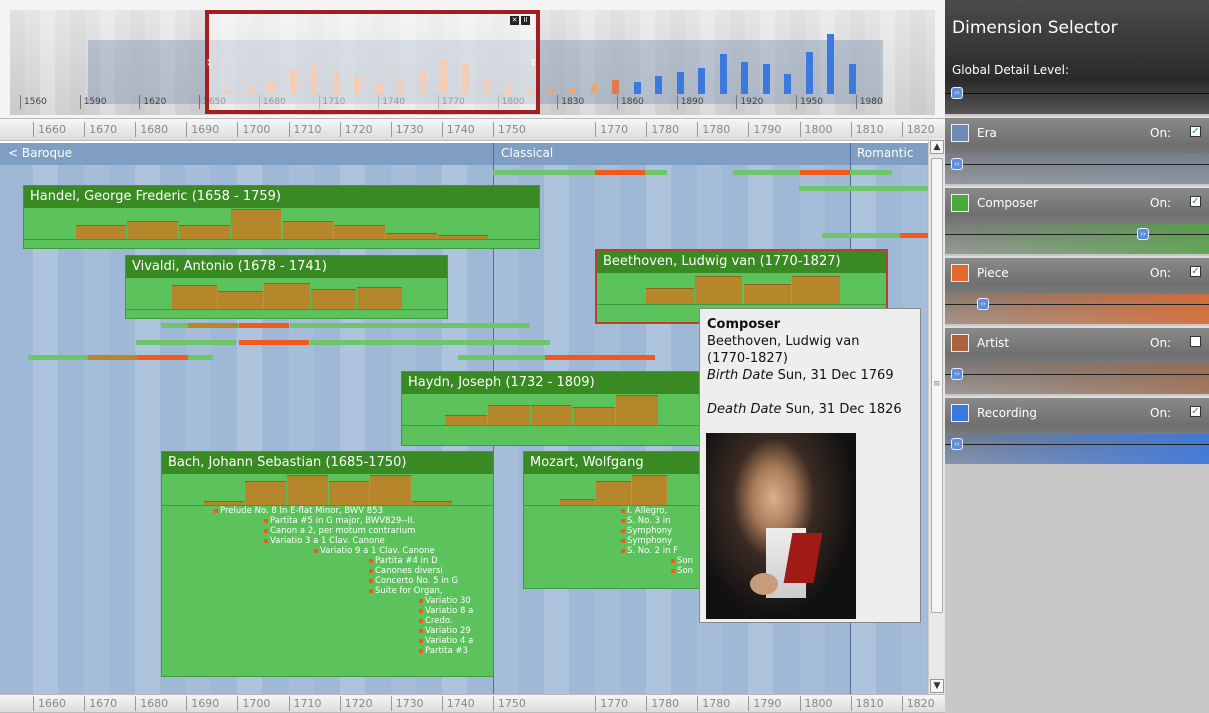  I want to click on vertical-scrollbar: ▲ ≡ ▼, so click(936, 417).